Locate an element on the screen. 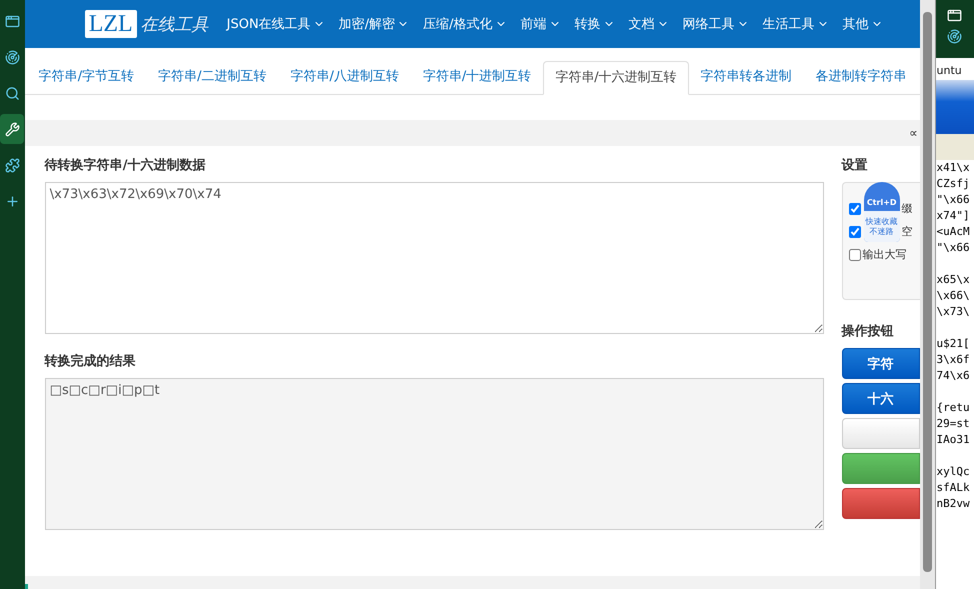  action-button: 十六 is located at coordinates (881, 398).